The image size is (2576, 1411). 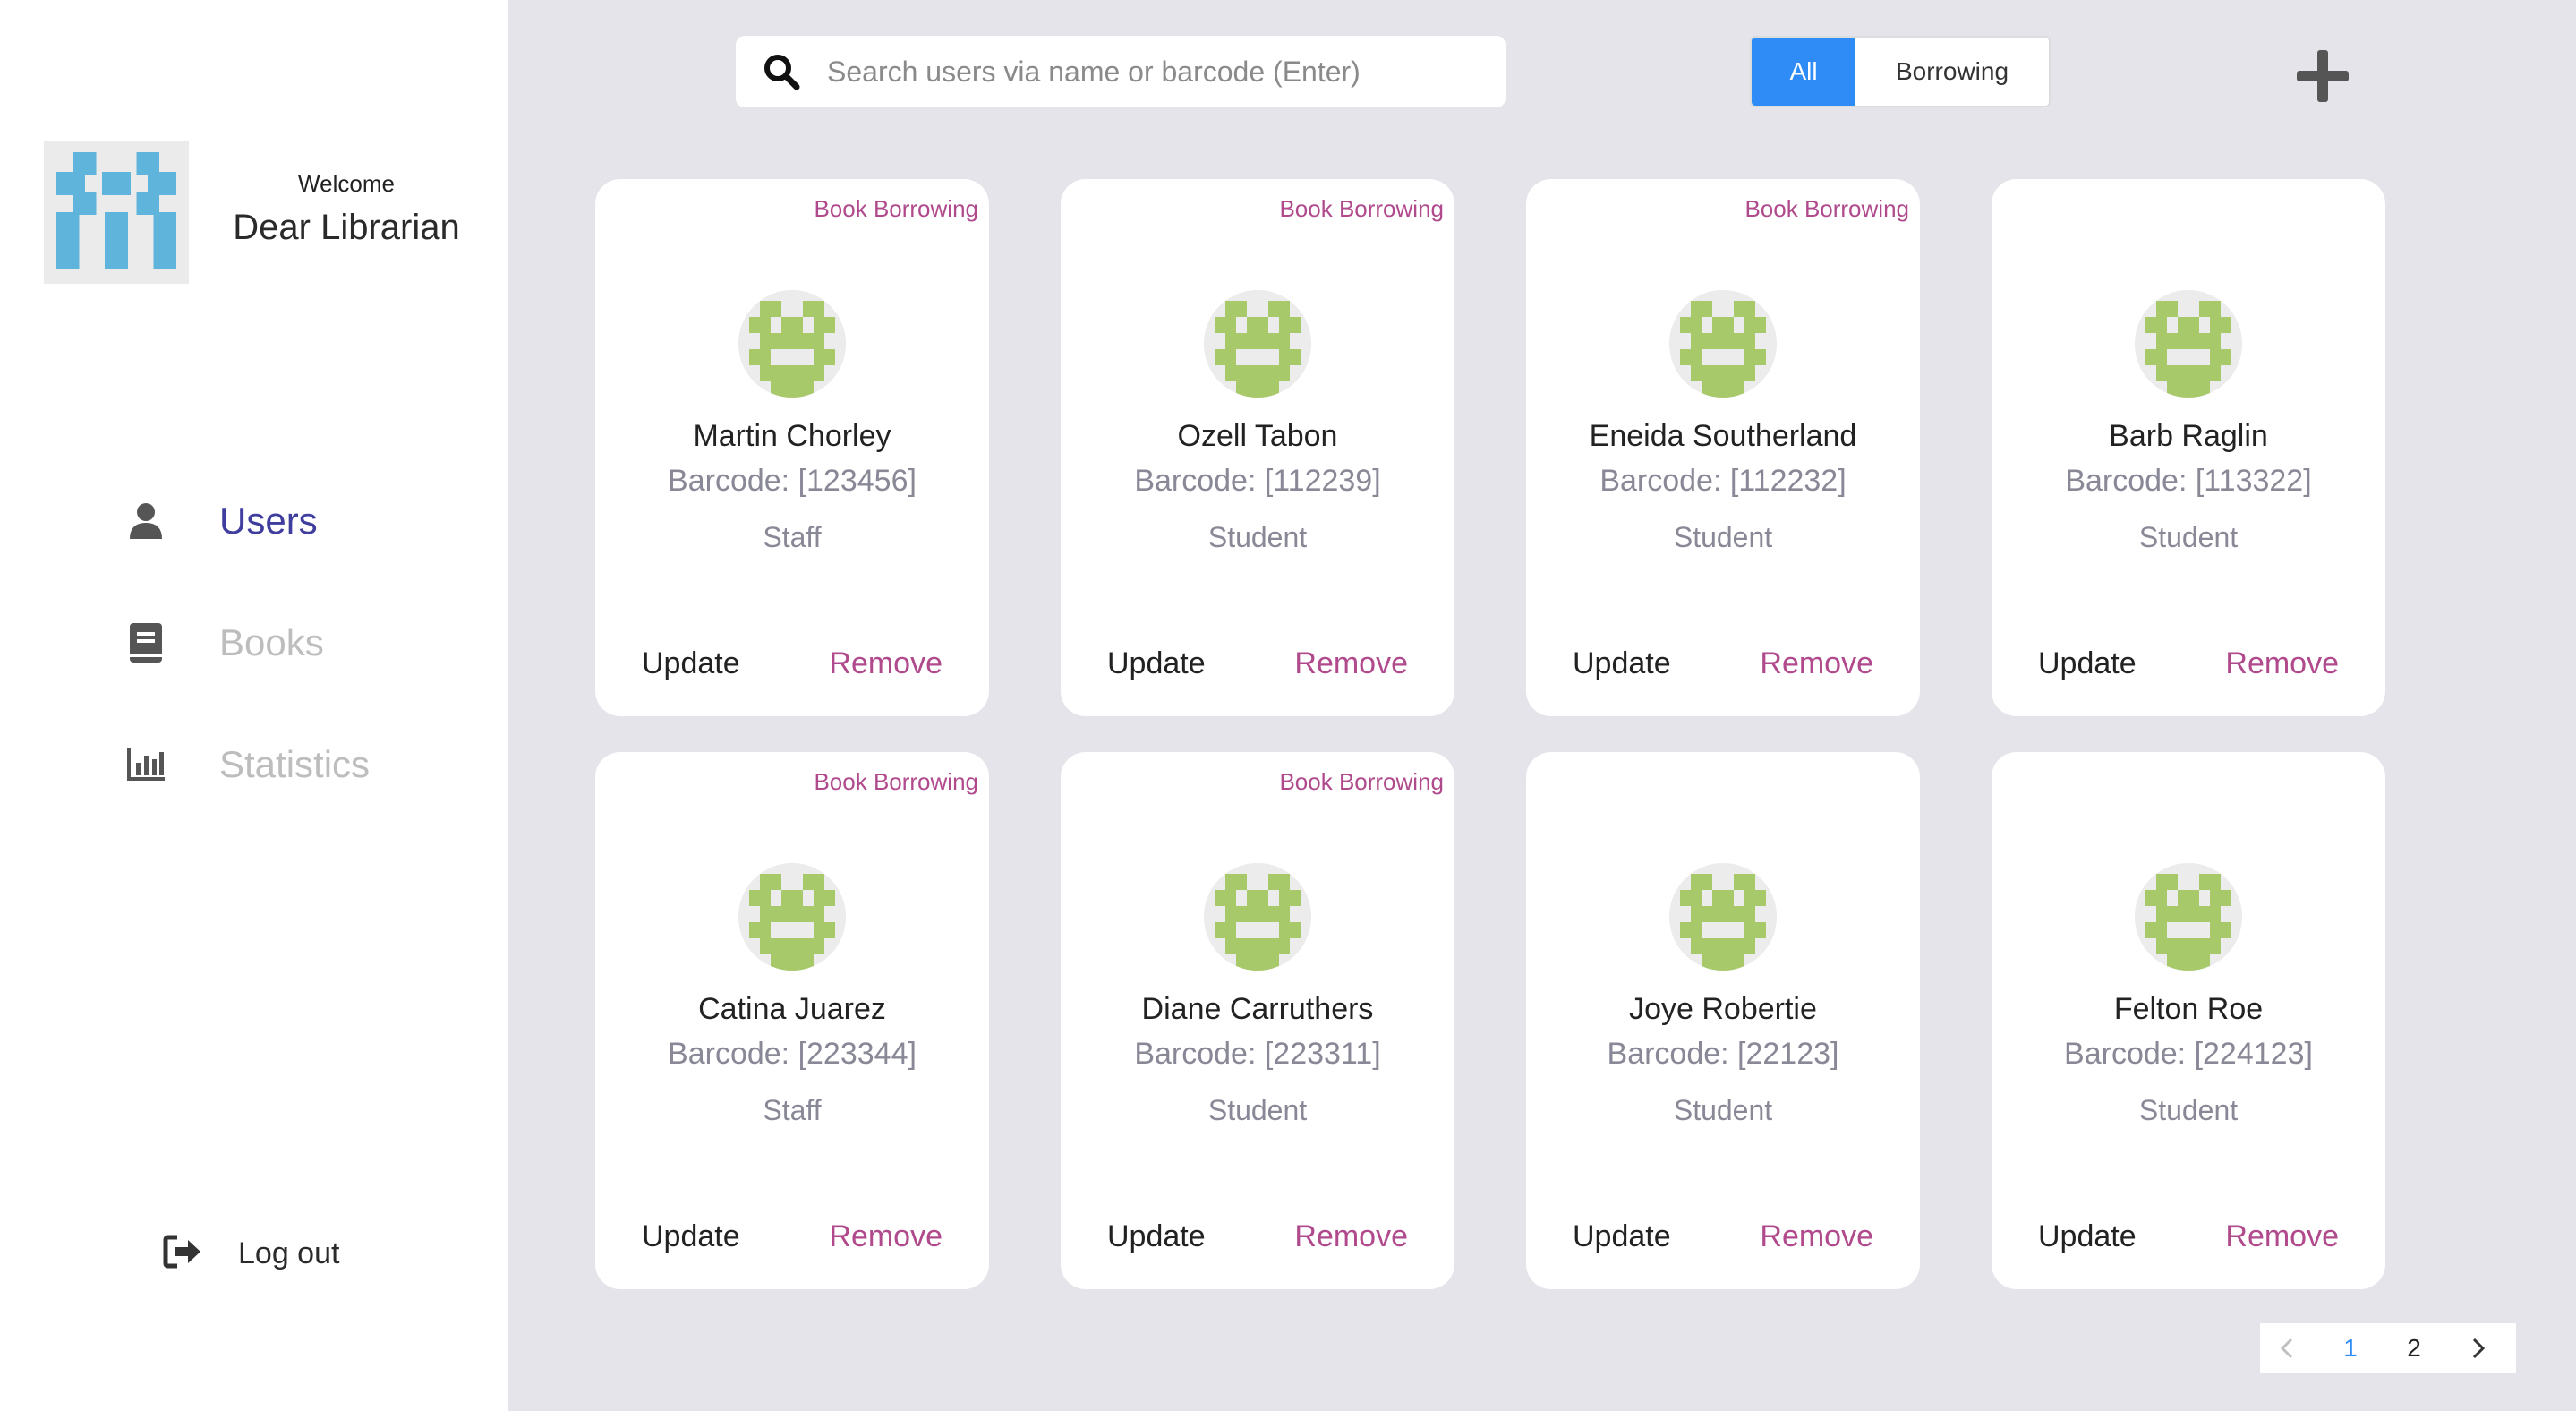 What do you see at coordinates (2188, 436) in the screenshot?
I see `user-name: Barb Raglin` at bounding box center [2188, 436].